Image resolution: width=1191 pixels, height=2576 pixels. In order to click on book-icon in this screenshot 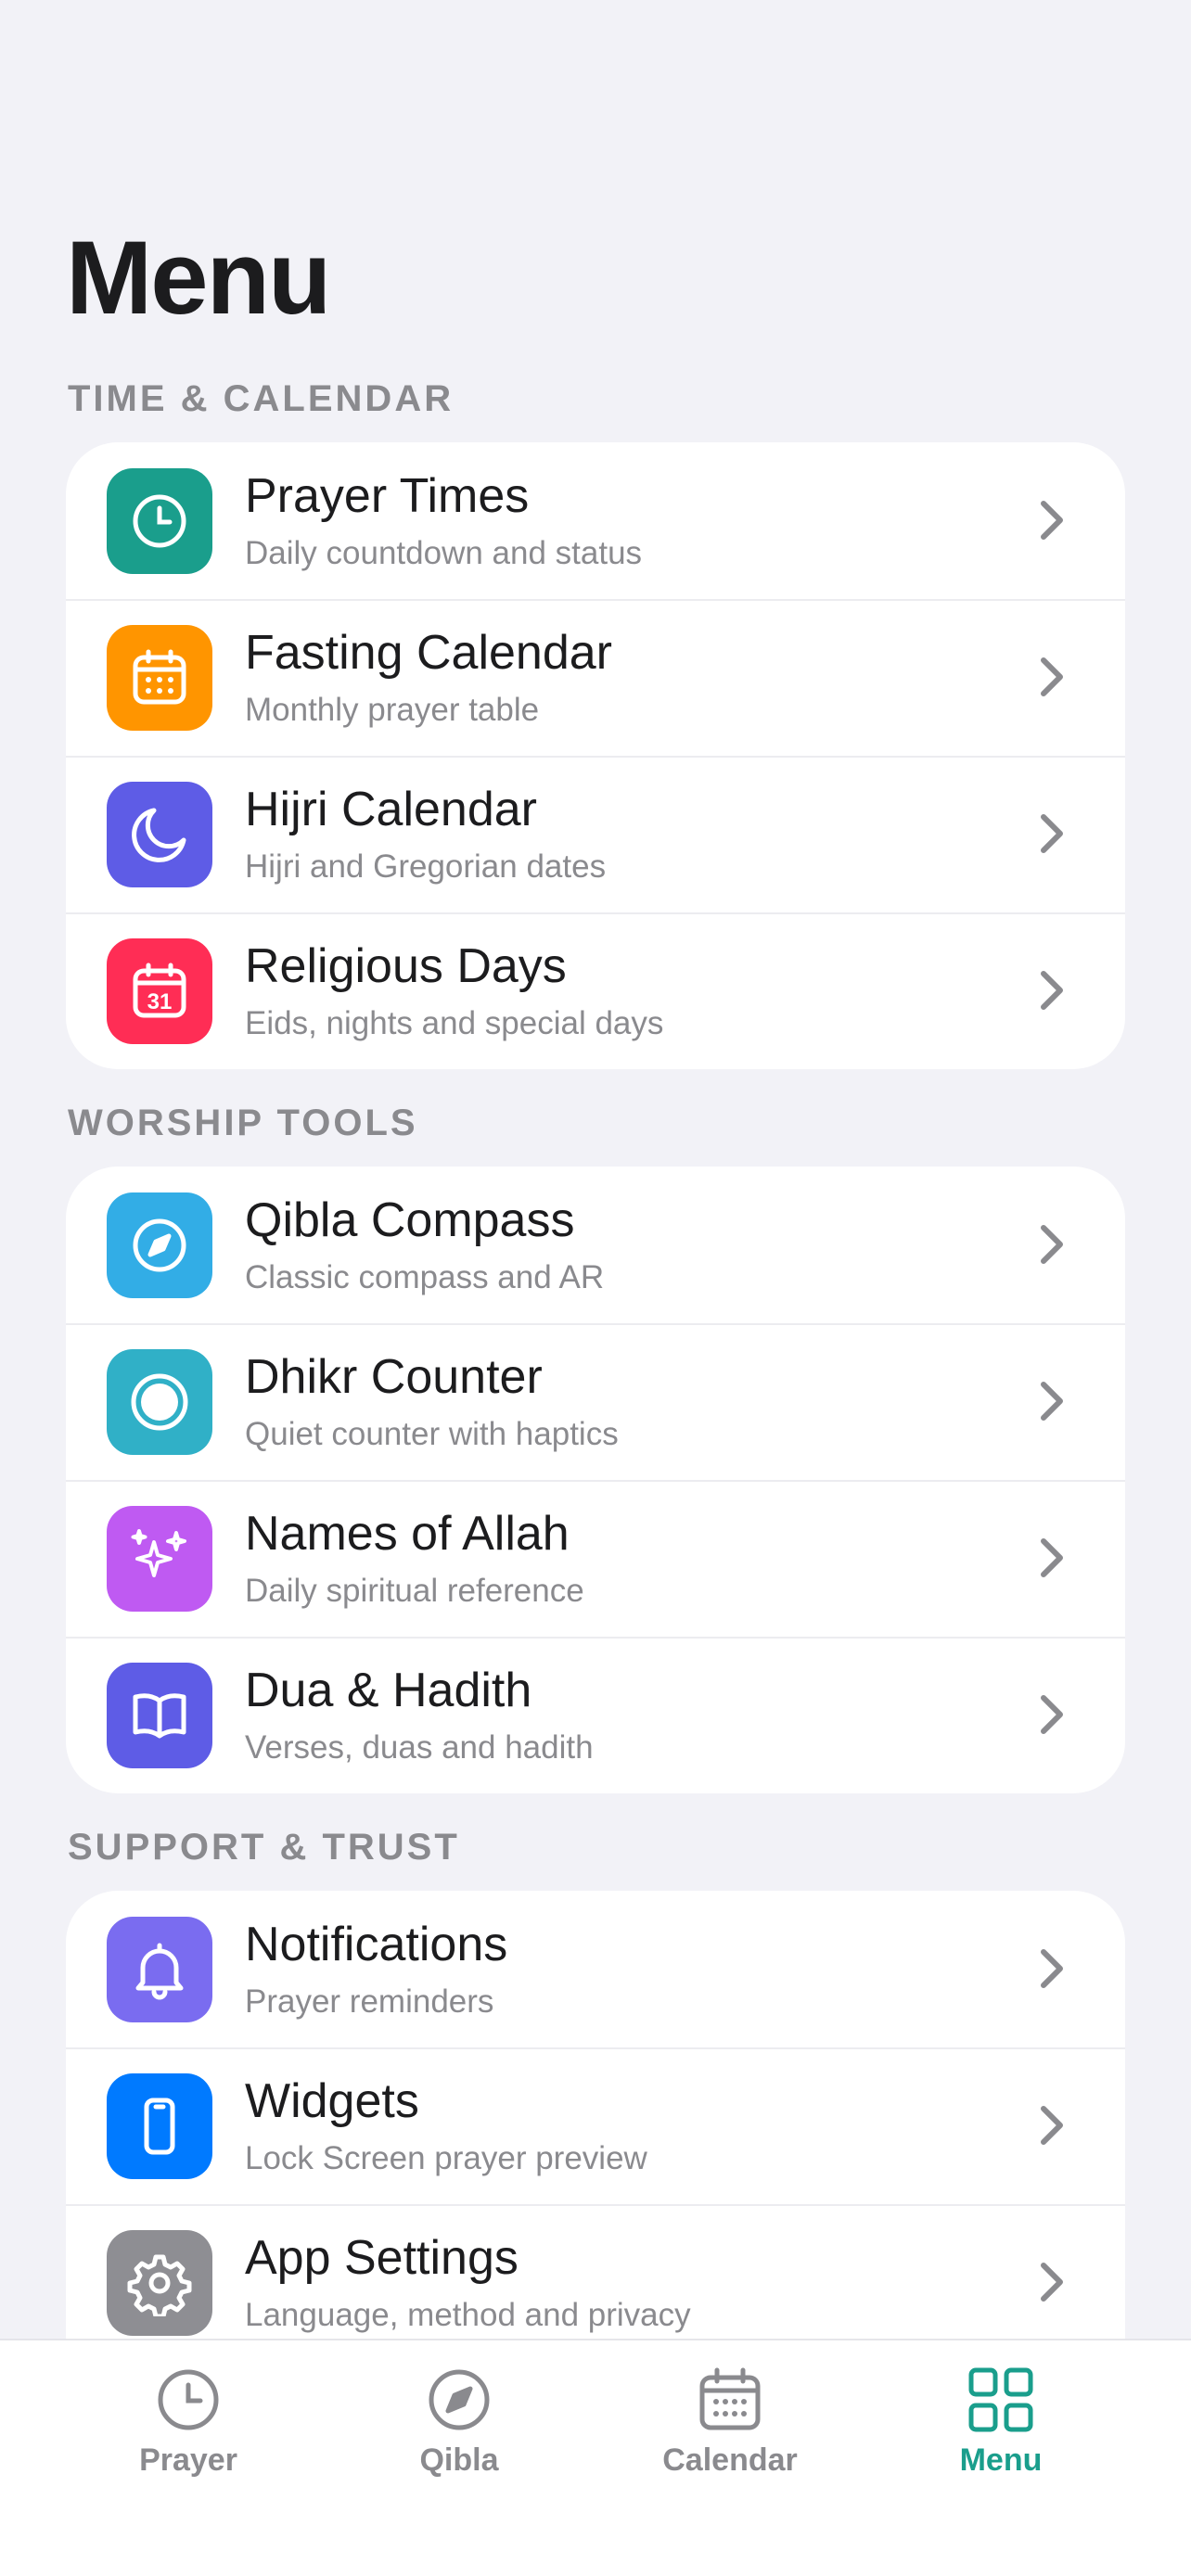, I will do `click(159, 1715)`.